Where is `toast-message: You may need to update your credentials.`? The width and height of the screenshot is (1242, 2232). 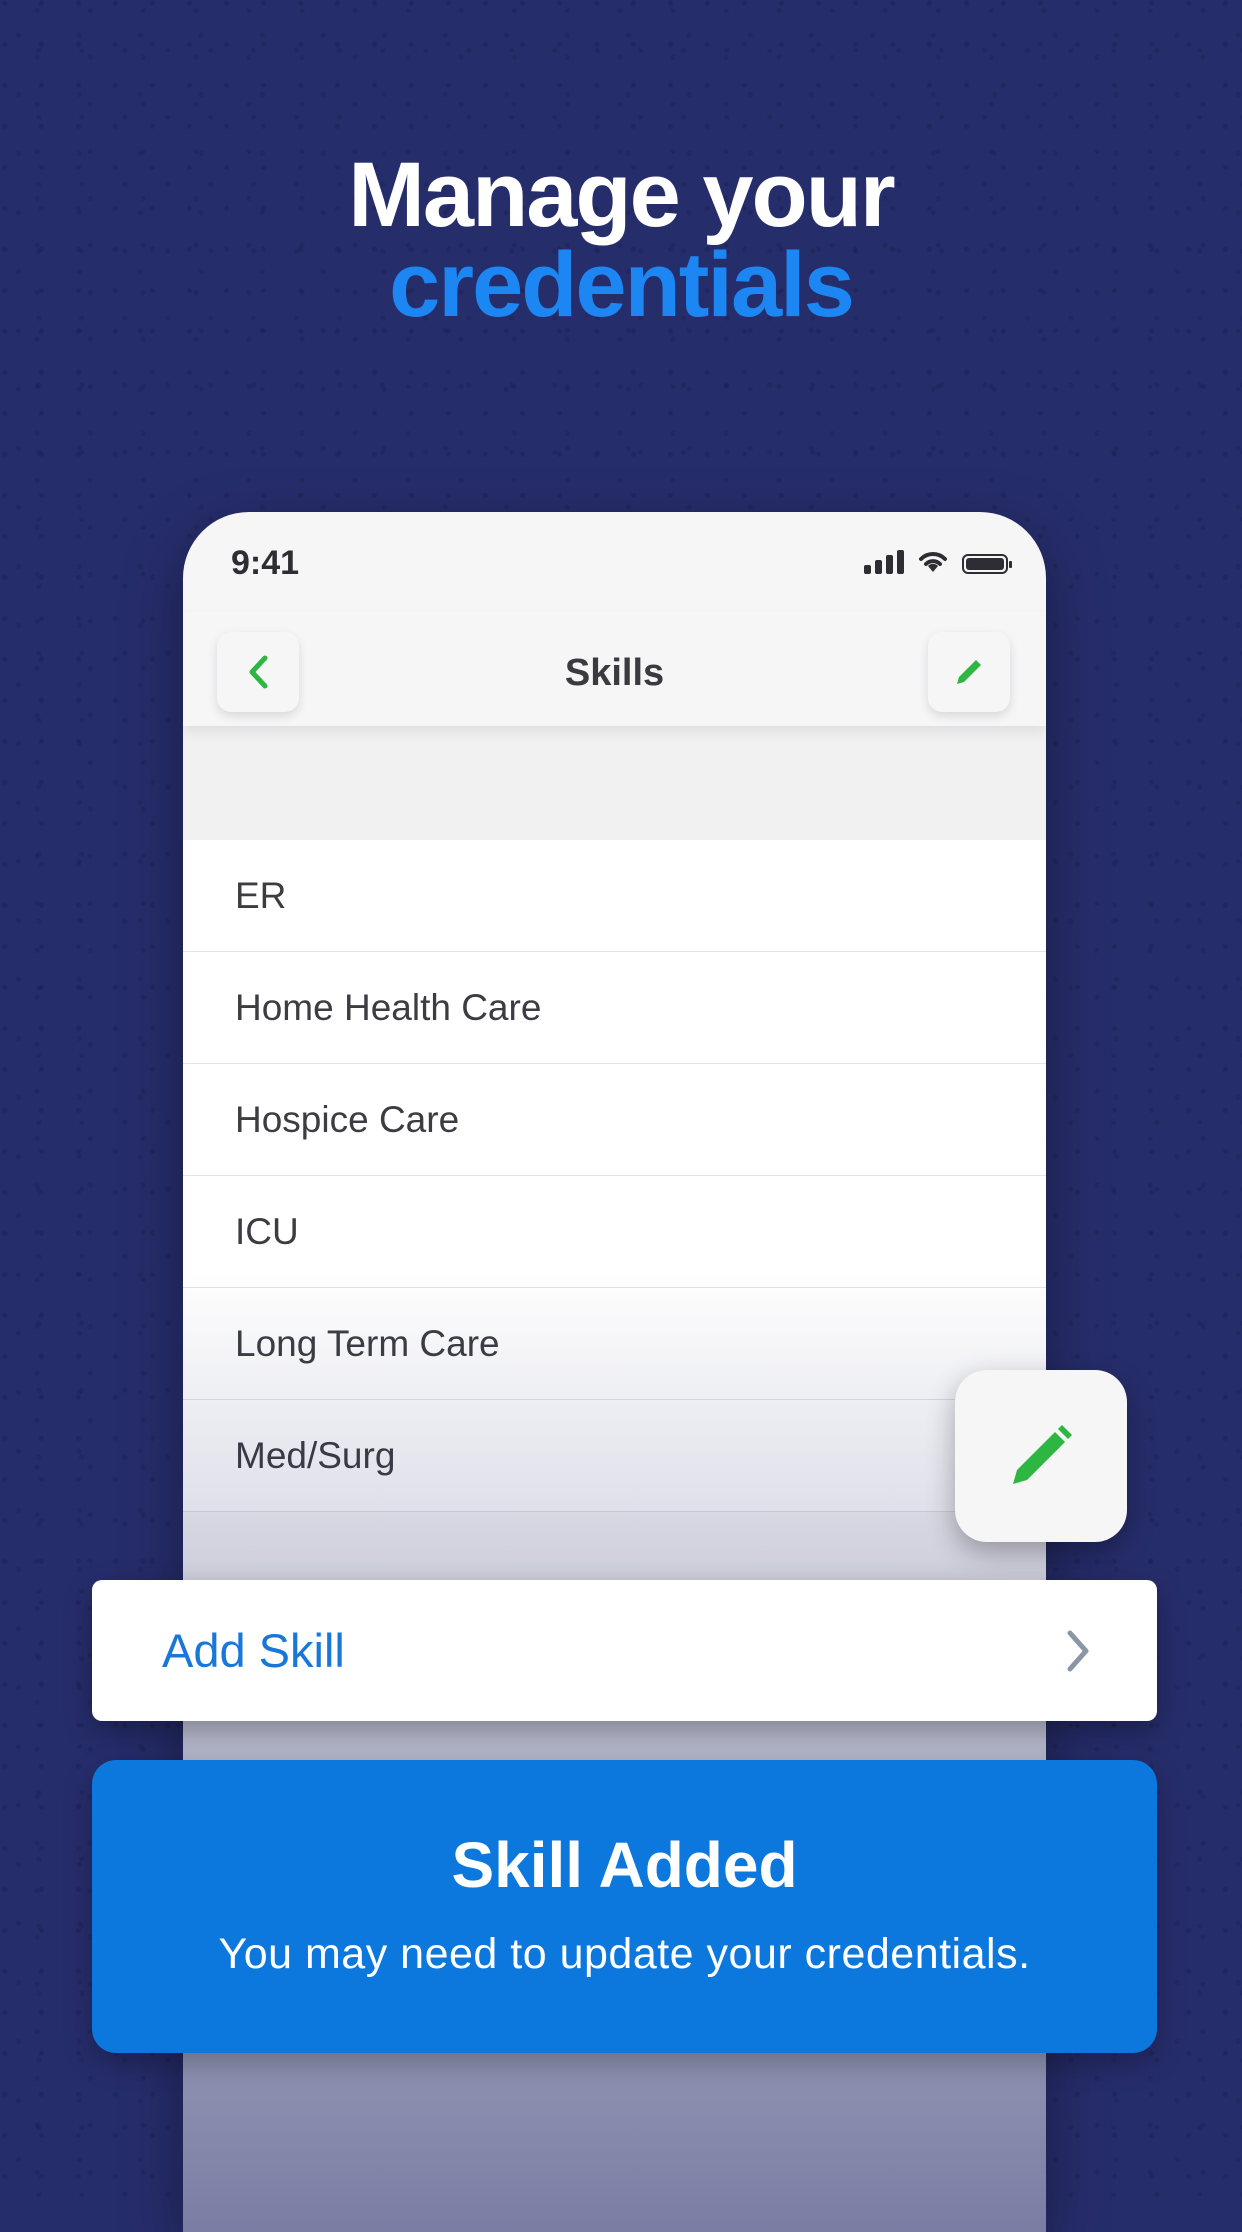
toast-message: You may need to update your credentials. is located at coordinates (624, 1954).